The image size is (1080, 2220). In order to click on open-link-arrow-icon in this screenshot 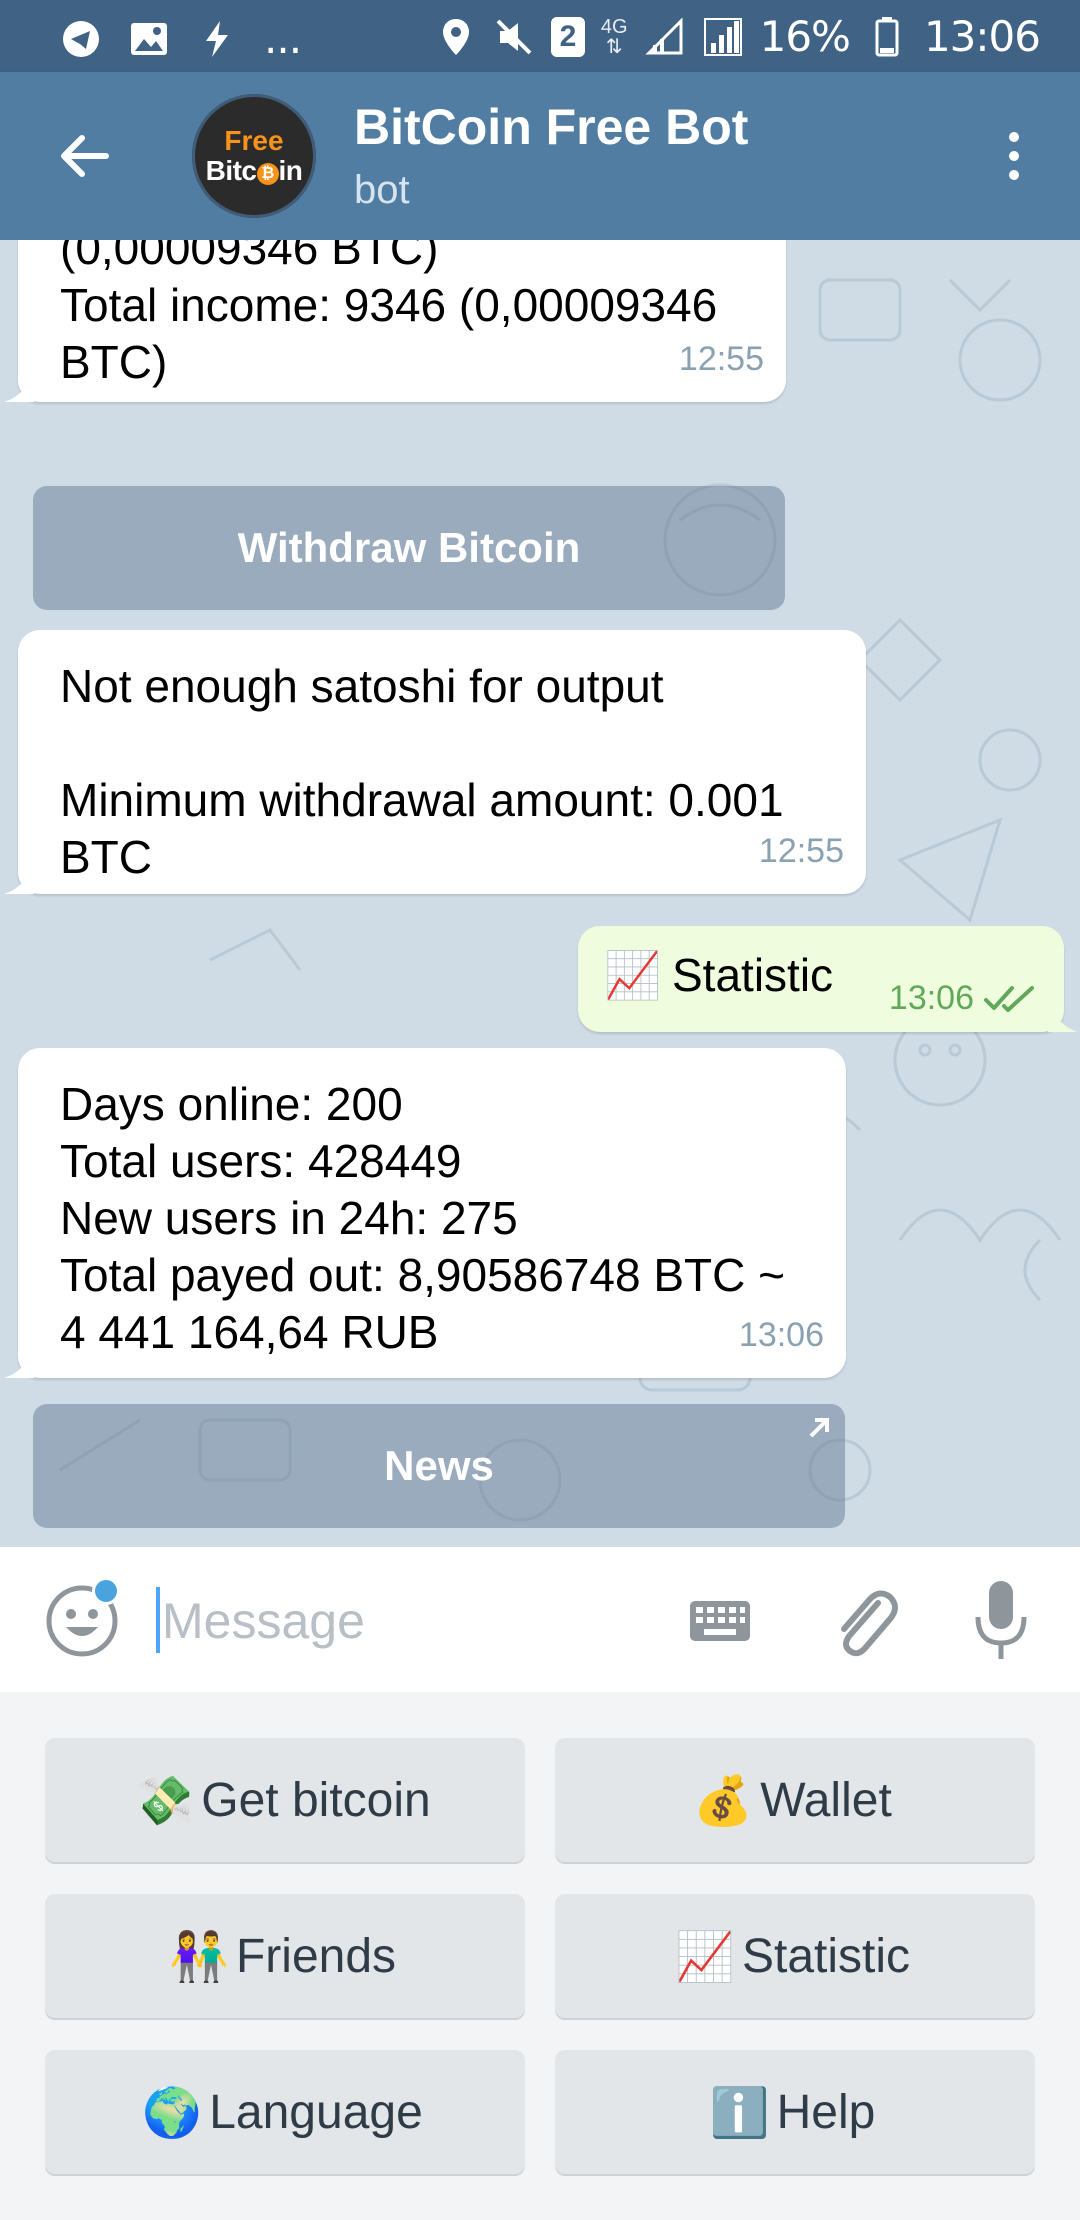, I will do `click(819, 1428)`.